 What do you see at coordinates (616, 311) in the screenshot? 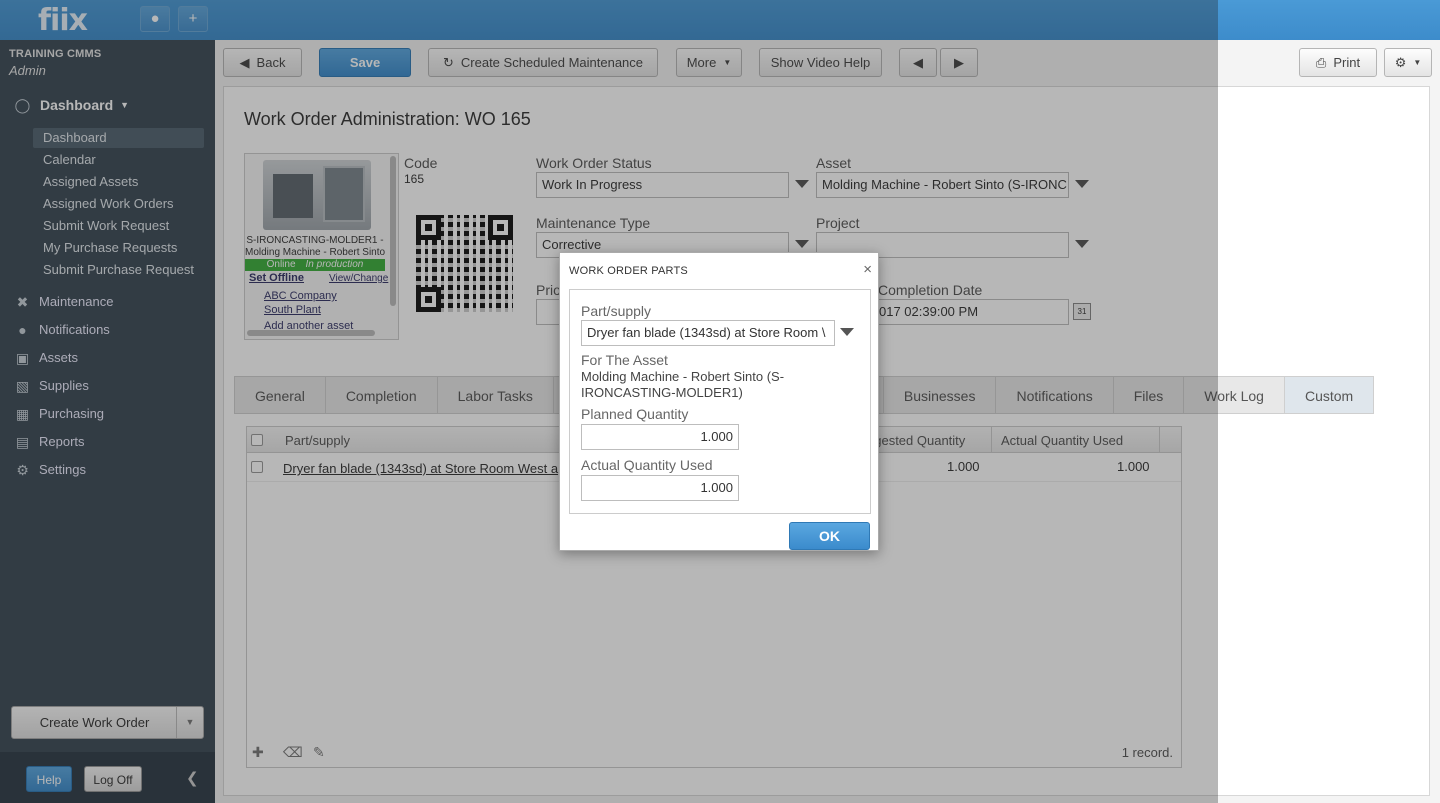
I see `part-supply-label: Part/supply` at bounding box center [616, 311].